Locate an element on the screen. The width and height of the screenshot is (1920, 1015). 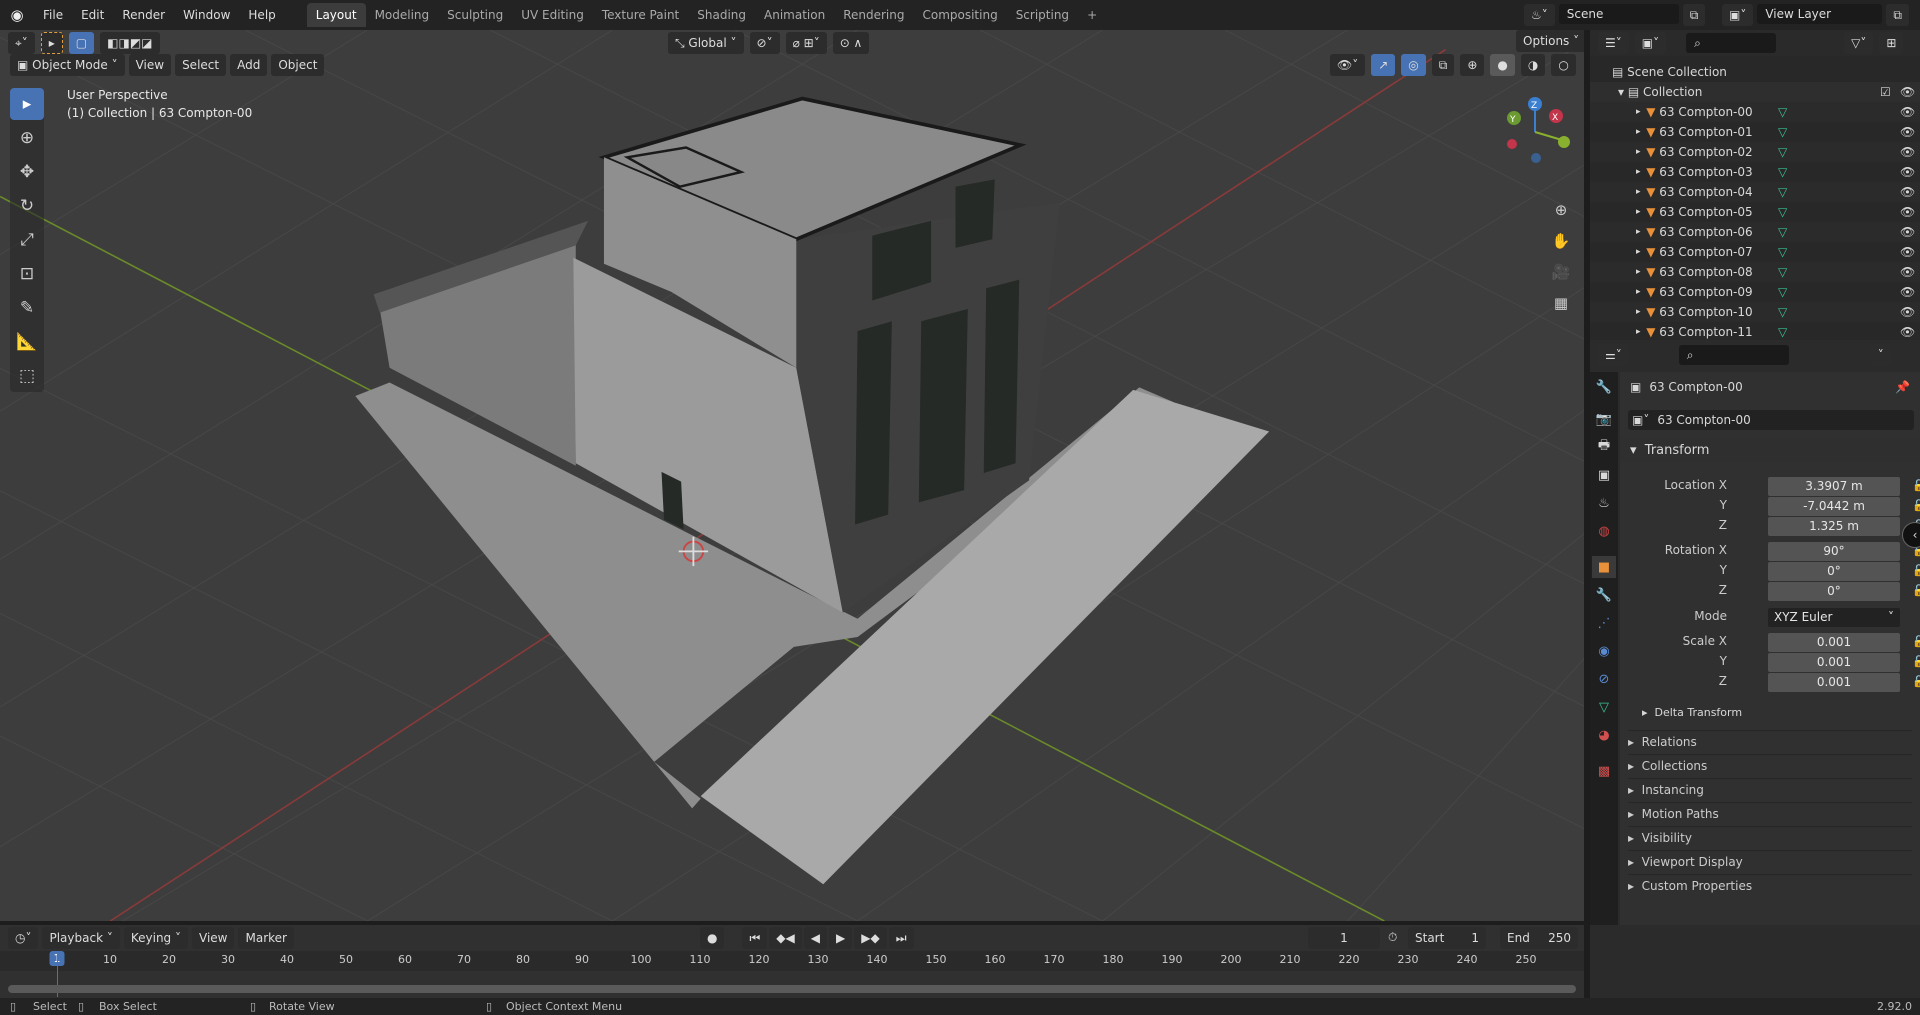
outliner-item: ▸ ▼ 63 Compton-04 ▽ 👁 is located at coordinates (1755, 192).